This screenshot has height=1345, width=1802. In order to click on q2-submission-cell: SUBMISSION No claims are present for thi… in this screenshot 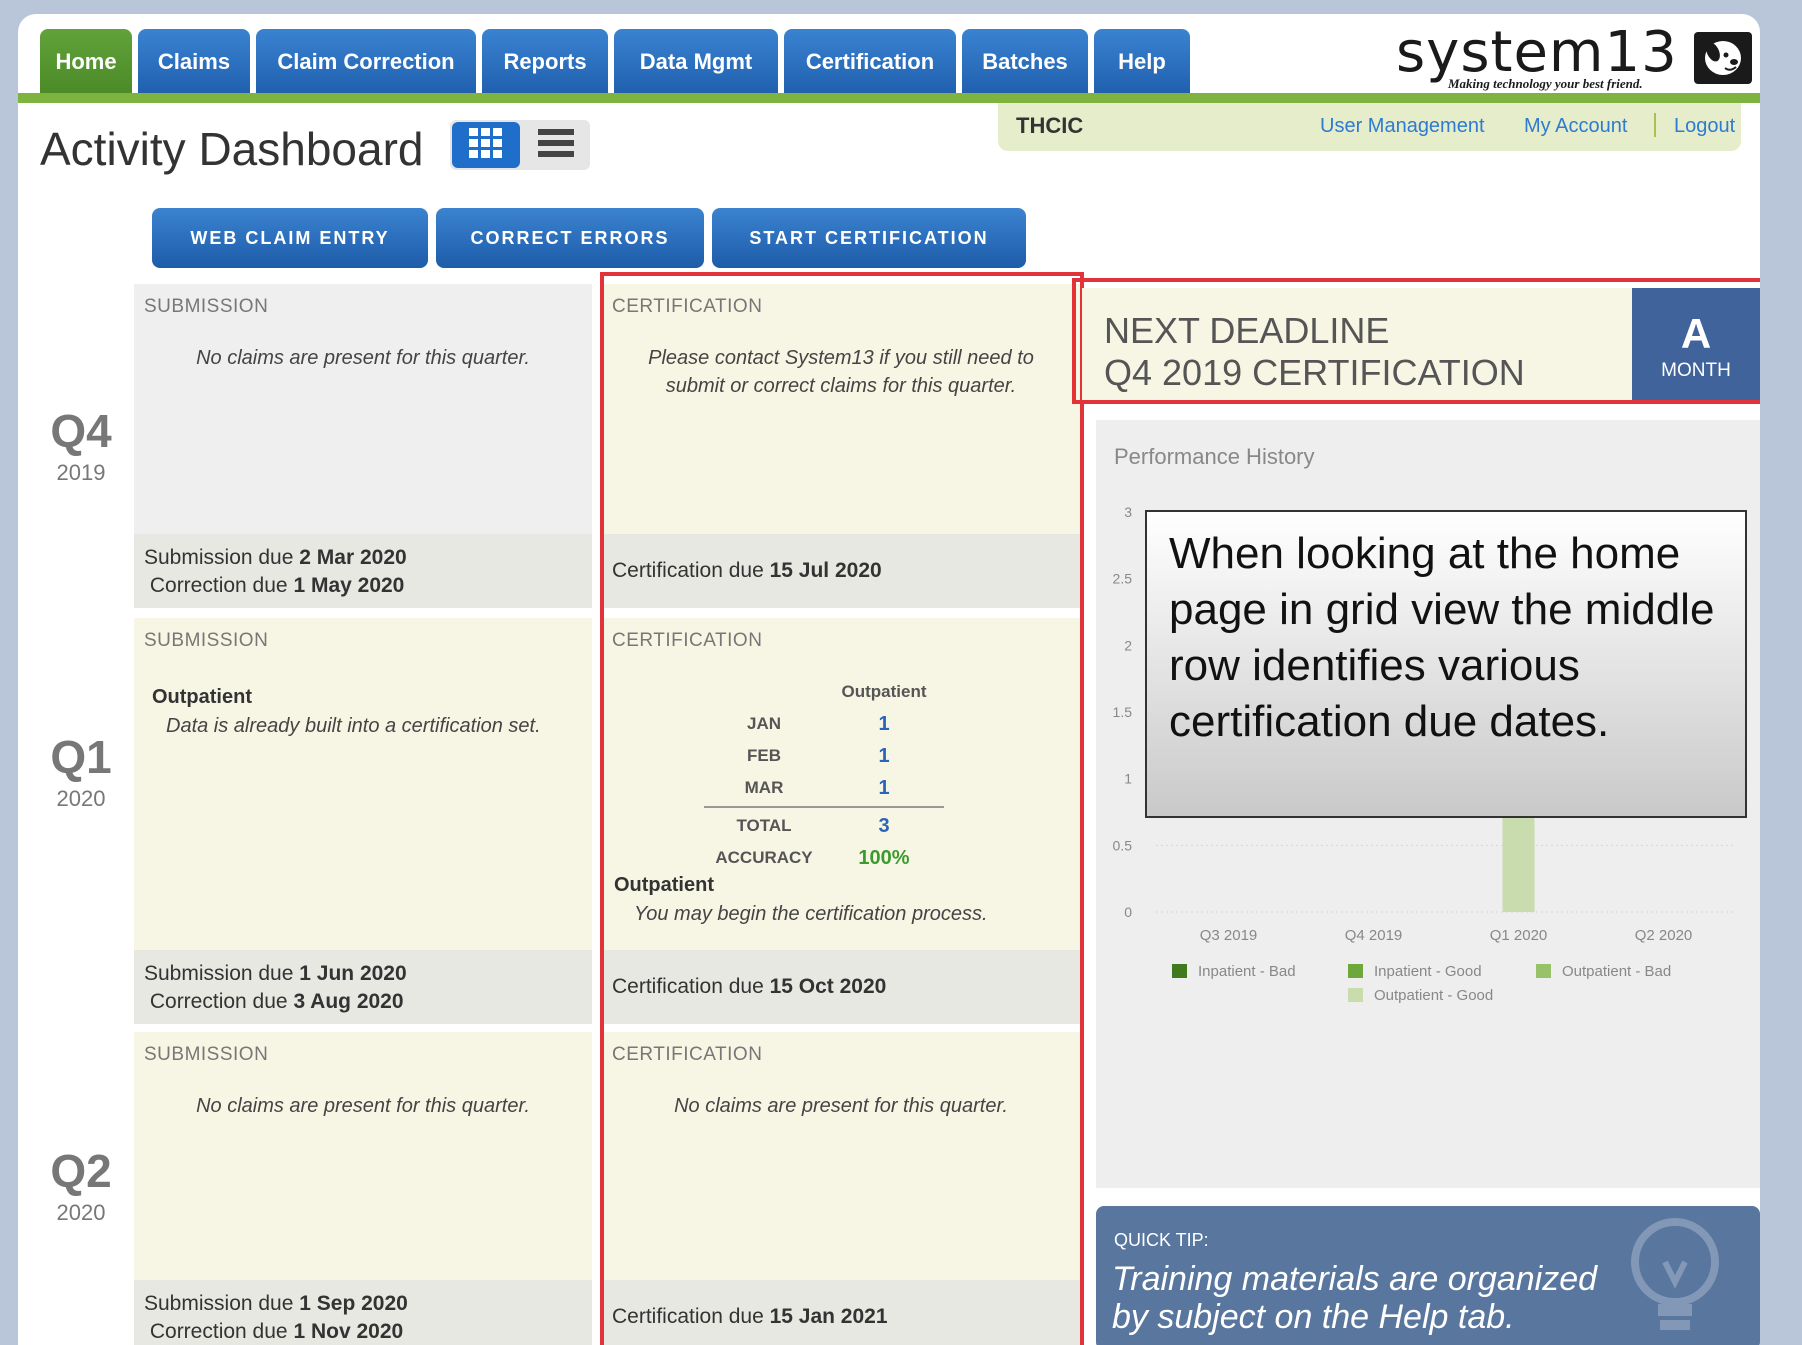, I will do `click(363, 1188)`.